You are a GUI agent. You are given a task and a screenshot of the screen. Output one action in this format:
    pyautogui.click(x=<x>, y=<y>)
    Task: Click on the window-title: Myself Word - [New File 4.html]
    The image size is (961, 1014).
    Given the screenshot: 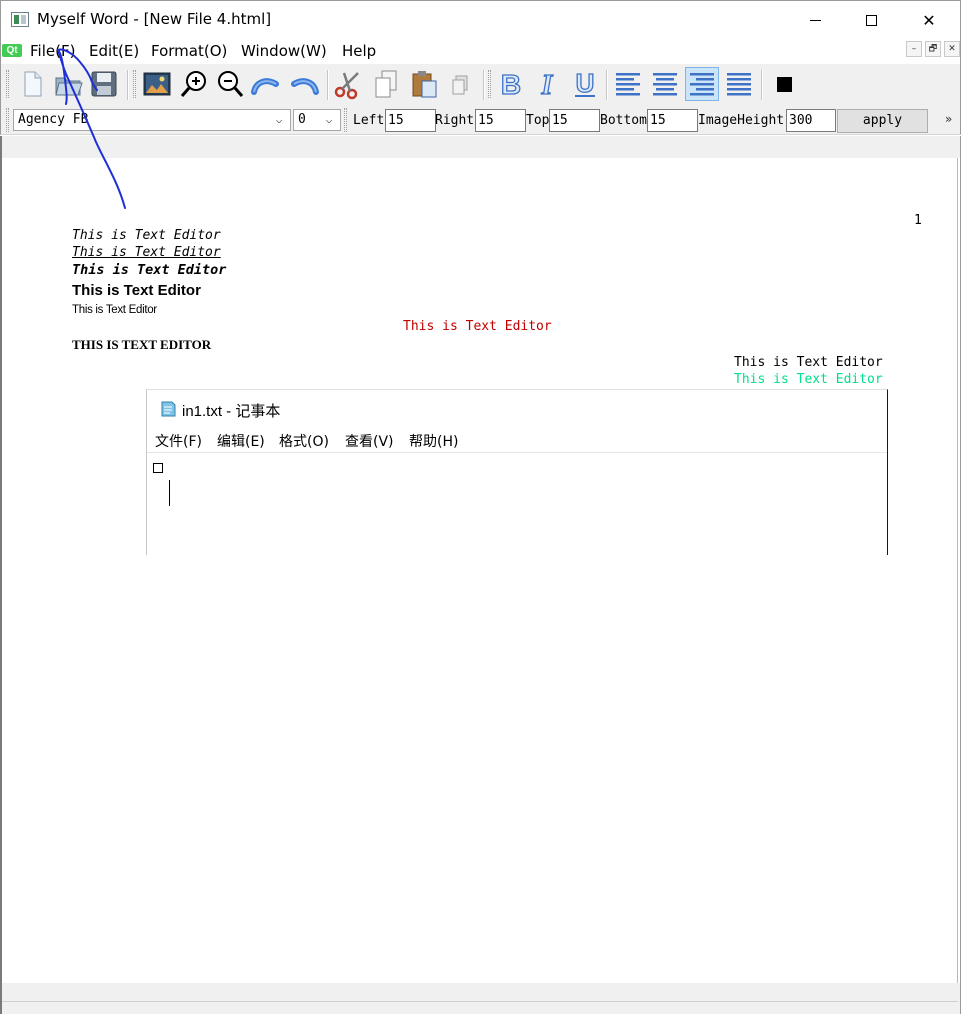 What is the action you would take?
    pyautogui.click(x=154, y=19)
    